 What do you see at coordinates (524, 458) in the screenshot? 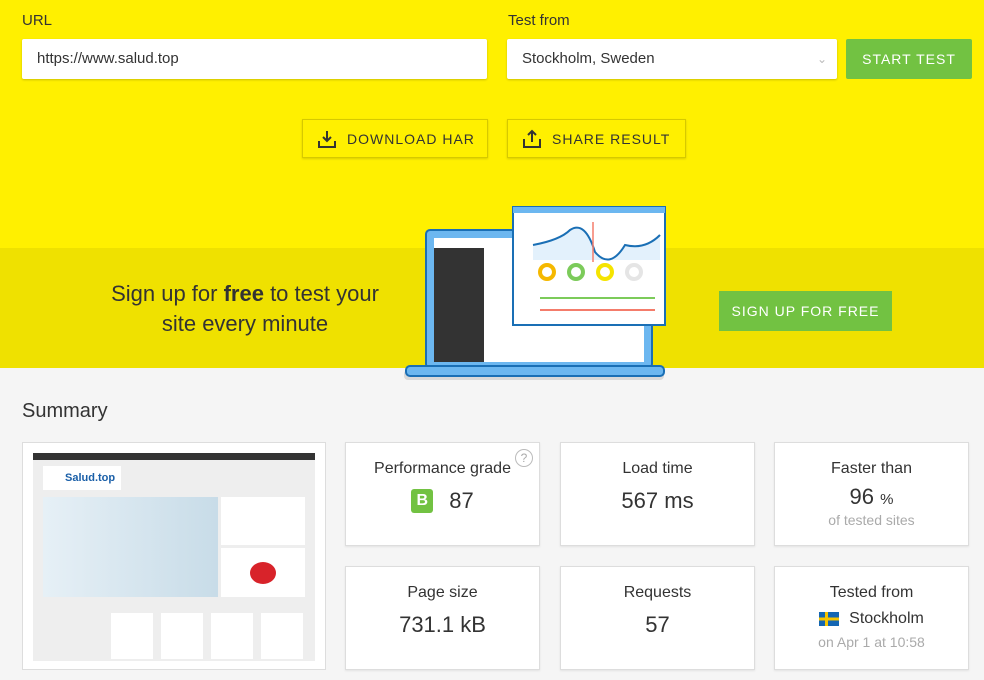
I see `help-icon: ?` at bounding box center [524, 458].